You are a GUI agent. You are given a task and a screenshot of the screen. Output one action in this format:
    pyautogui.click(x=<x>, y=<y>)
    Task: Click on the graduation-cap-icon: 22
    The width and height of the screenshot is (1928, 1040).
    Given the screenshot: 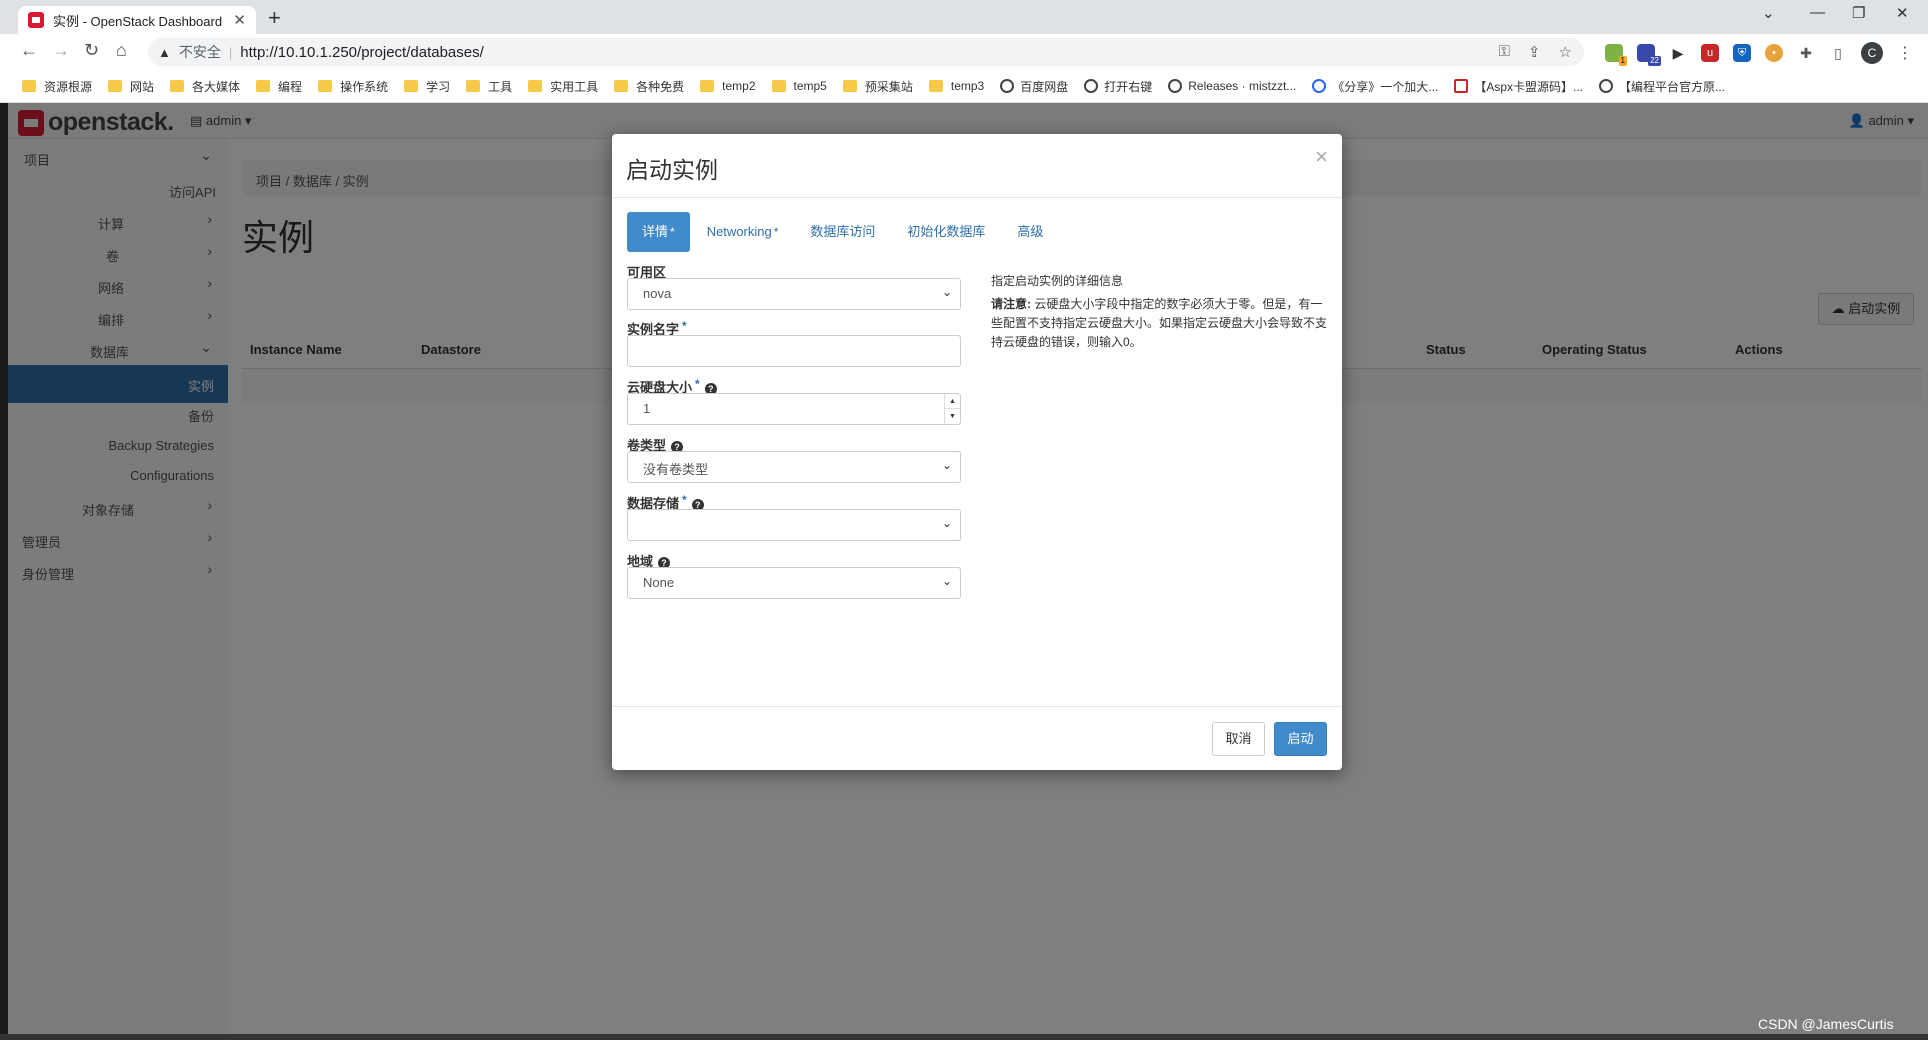 What is the action you would take?
    pyautogui.click(x=1649, y=55)
    